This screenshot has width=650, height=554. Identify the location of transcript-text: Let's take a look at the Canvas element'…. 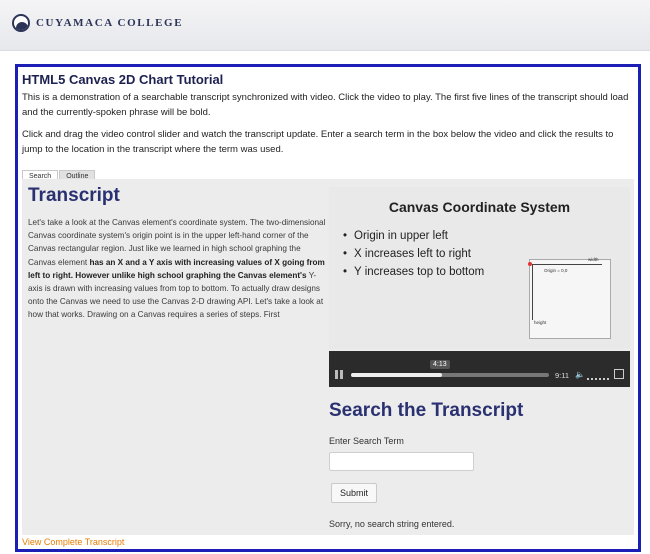
(178, 269).